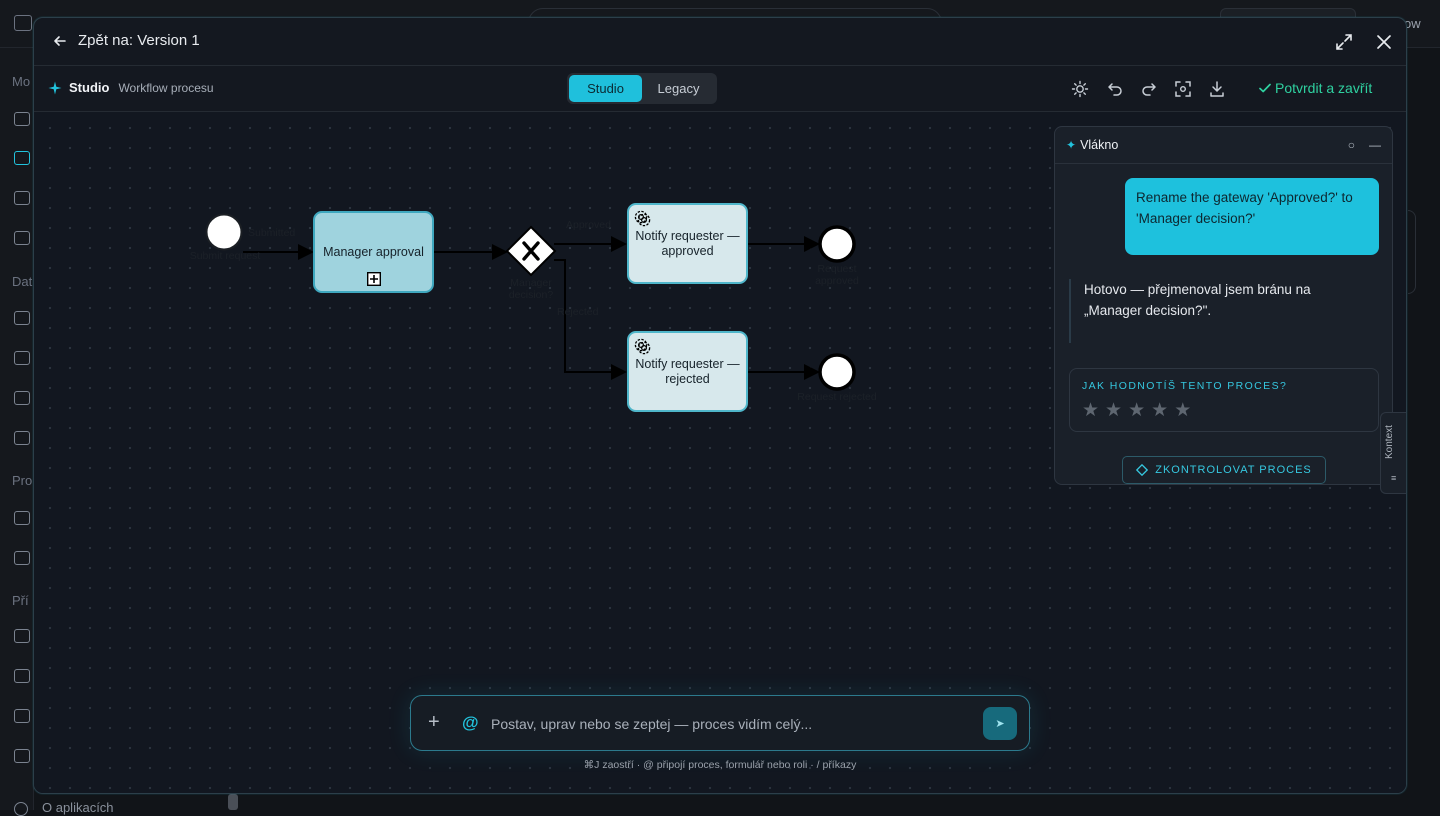 This screenshot has width=1440, height=816. Describe the element at coordinates (837, 244) in the screenshot. I see `end-event-approved` at that location.